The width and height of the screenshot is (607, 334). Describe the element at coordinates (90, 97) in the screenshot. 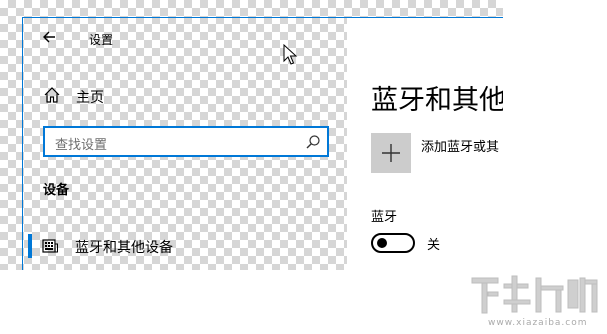

I see `home-link: 主页` at that location.